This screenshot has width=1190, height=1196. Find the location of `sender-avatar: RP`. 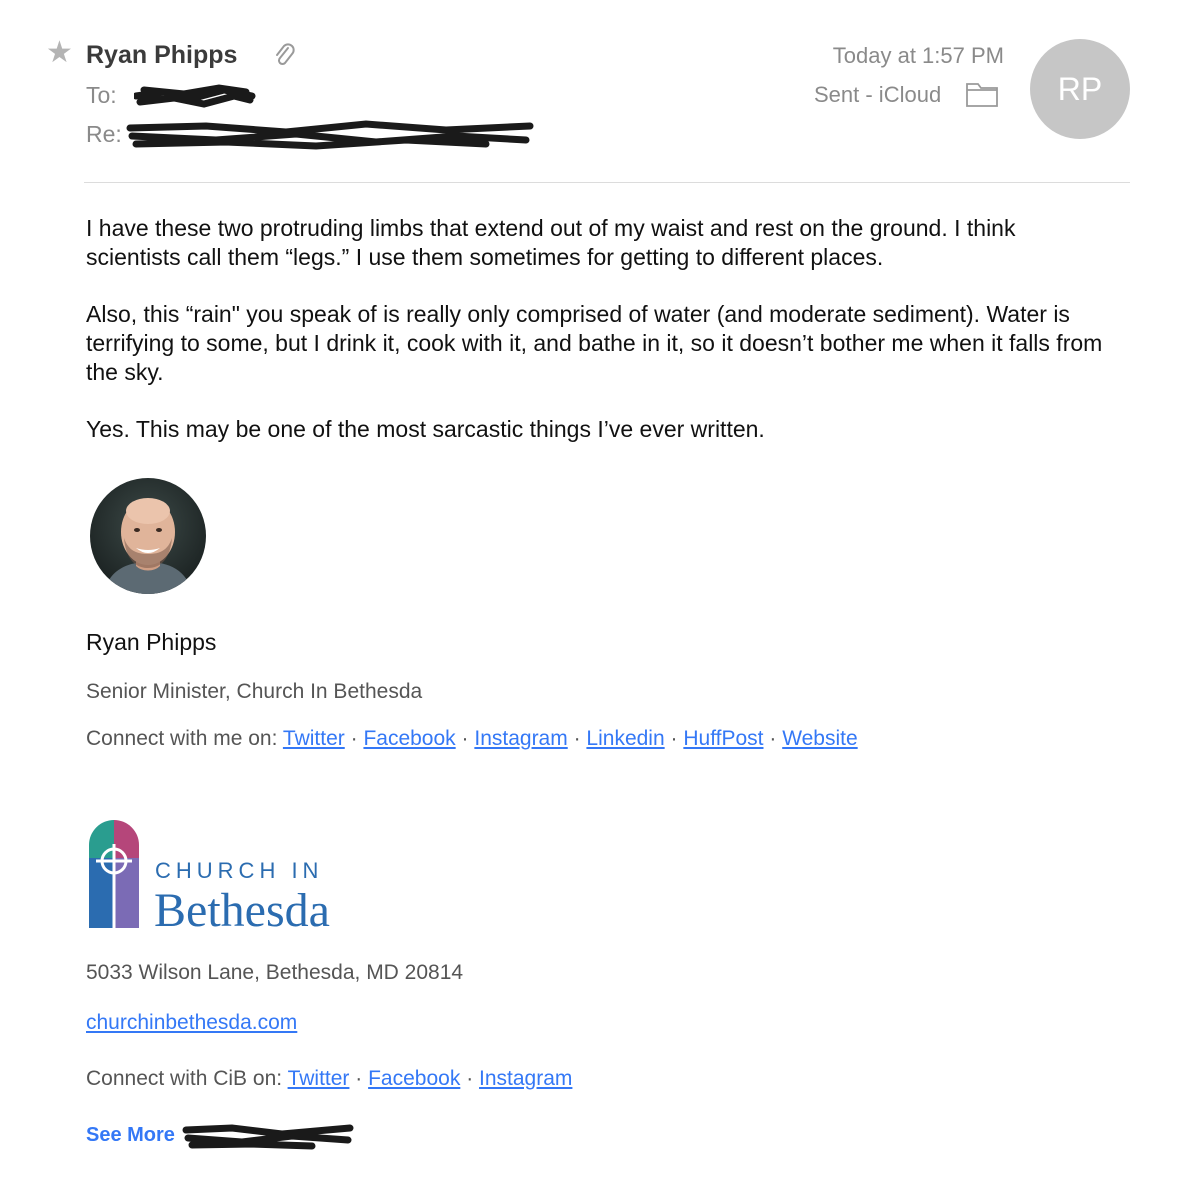

sender-avatar: RP is located at coordinates (1080, 89).